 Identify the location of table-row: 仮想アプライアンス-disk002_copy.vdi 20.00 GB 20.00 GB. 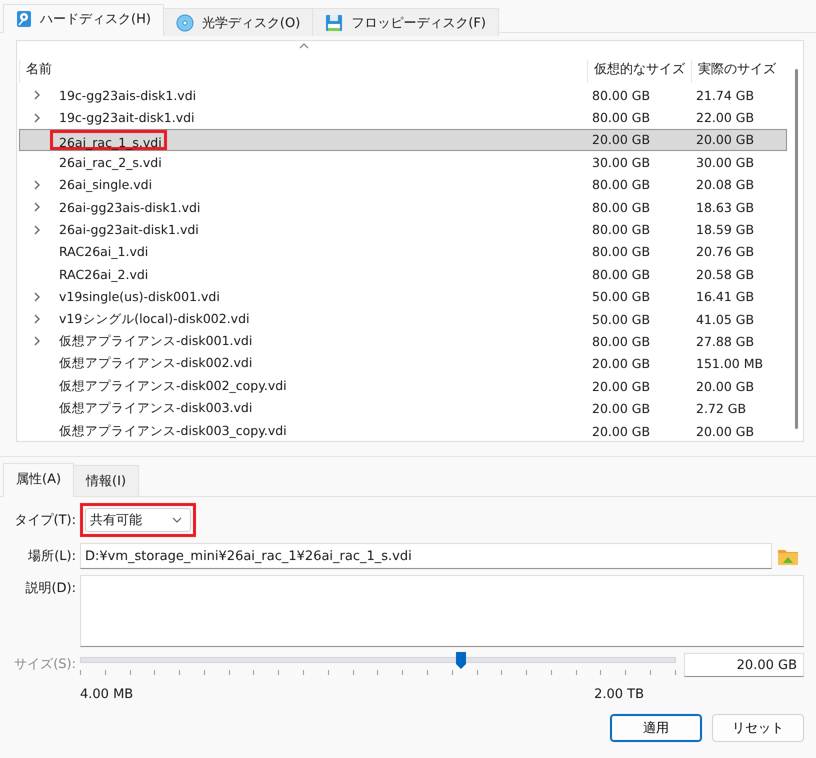
(403, 386).